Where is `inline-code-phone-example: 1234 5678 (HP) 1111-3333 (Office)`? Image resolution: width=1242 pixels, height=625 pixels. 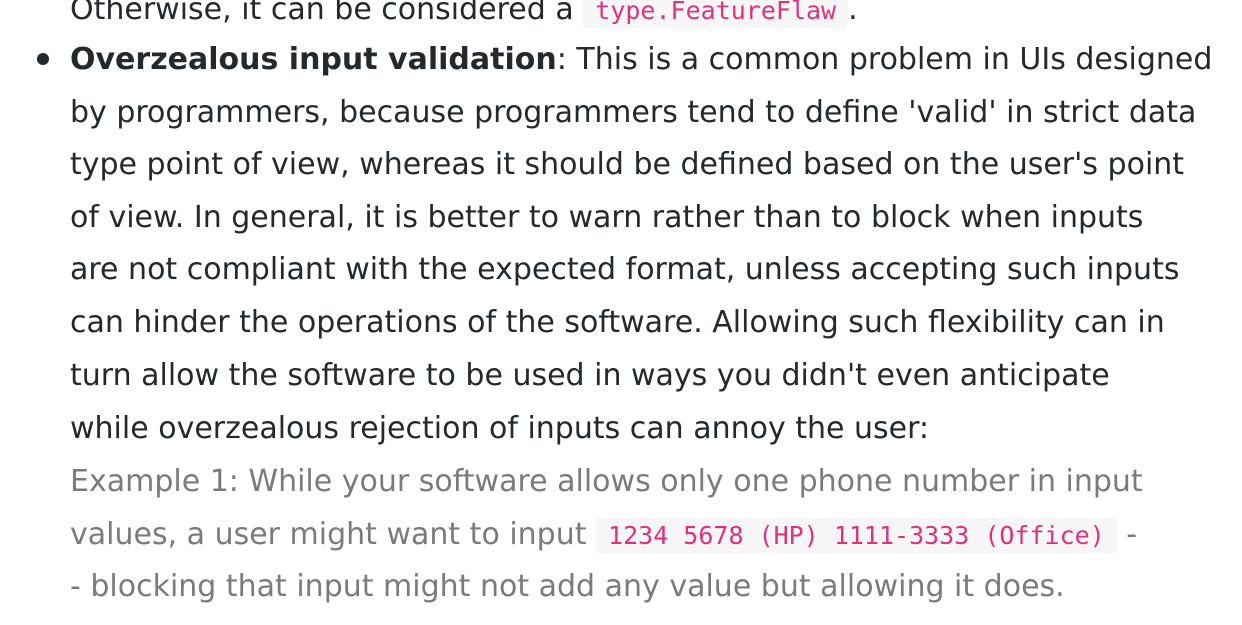 inline-code-phone-example: 1234 5678 (HP) 1111-3333 (Office) is located at coordinates (856, 535).